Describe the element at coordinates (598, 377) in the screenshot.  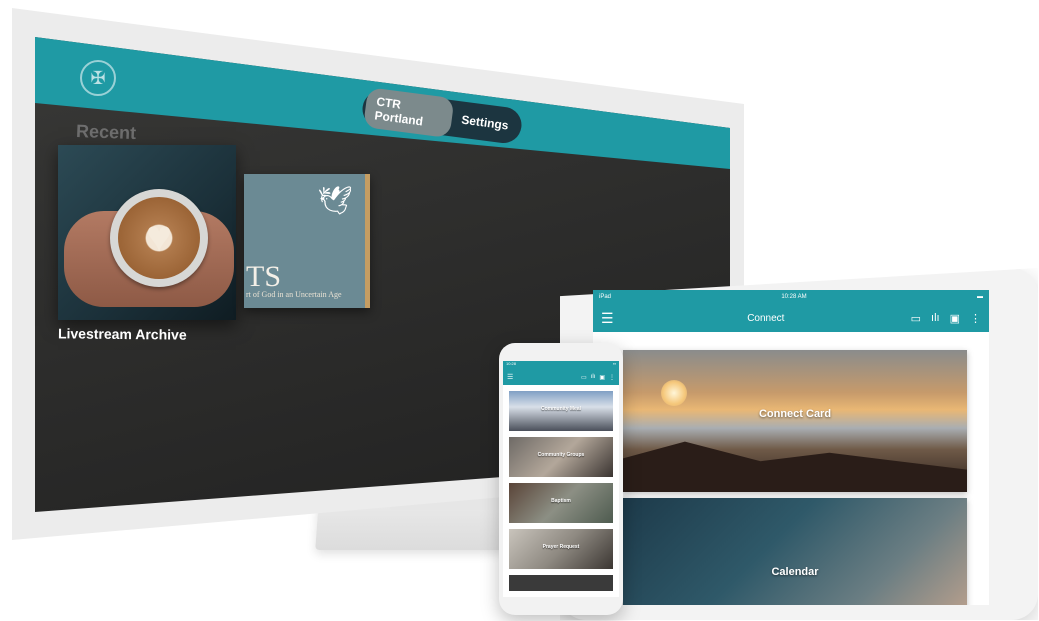
I see `phone-app-bar-actions: ▭ ılı ▣ ⋮` at that location.